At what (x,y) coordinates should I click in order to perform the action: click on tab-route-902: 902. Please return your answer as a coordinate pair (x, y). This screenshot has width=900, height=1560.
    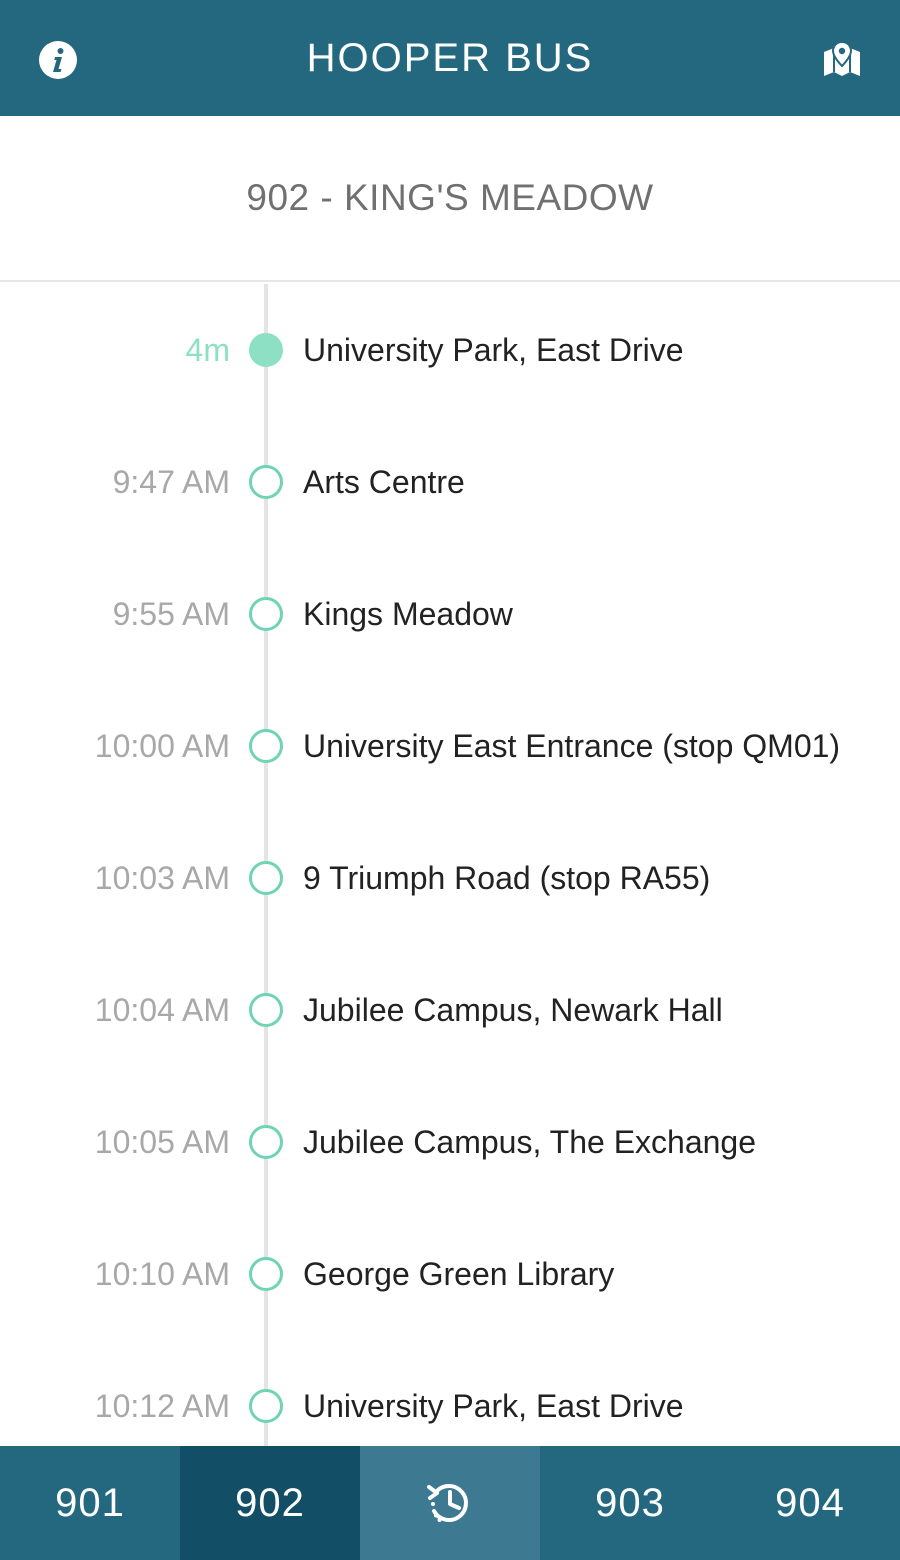
    Looking at the image, I should click on (270, 1503).